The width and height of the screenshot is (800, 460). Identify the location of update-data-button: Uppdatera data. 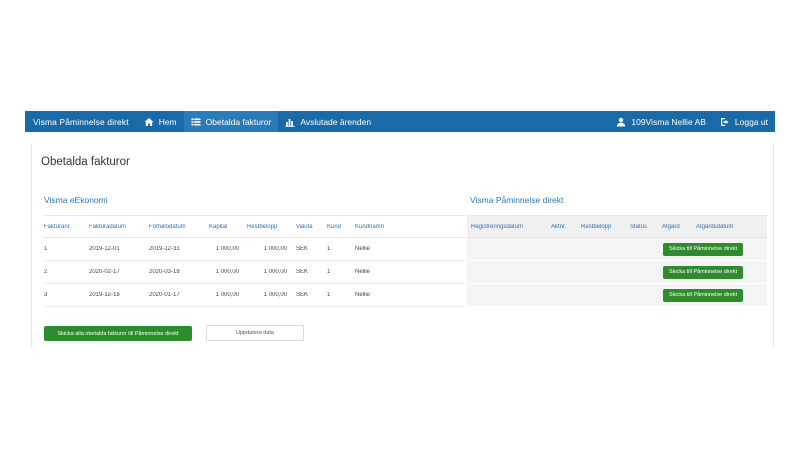
(255, 333).